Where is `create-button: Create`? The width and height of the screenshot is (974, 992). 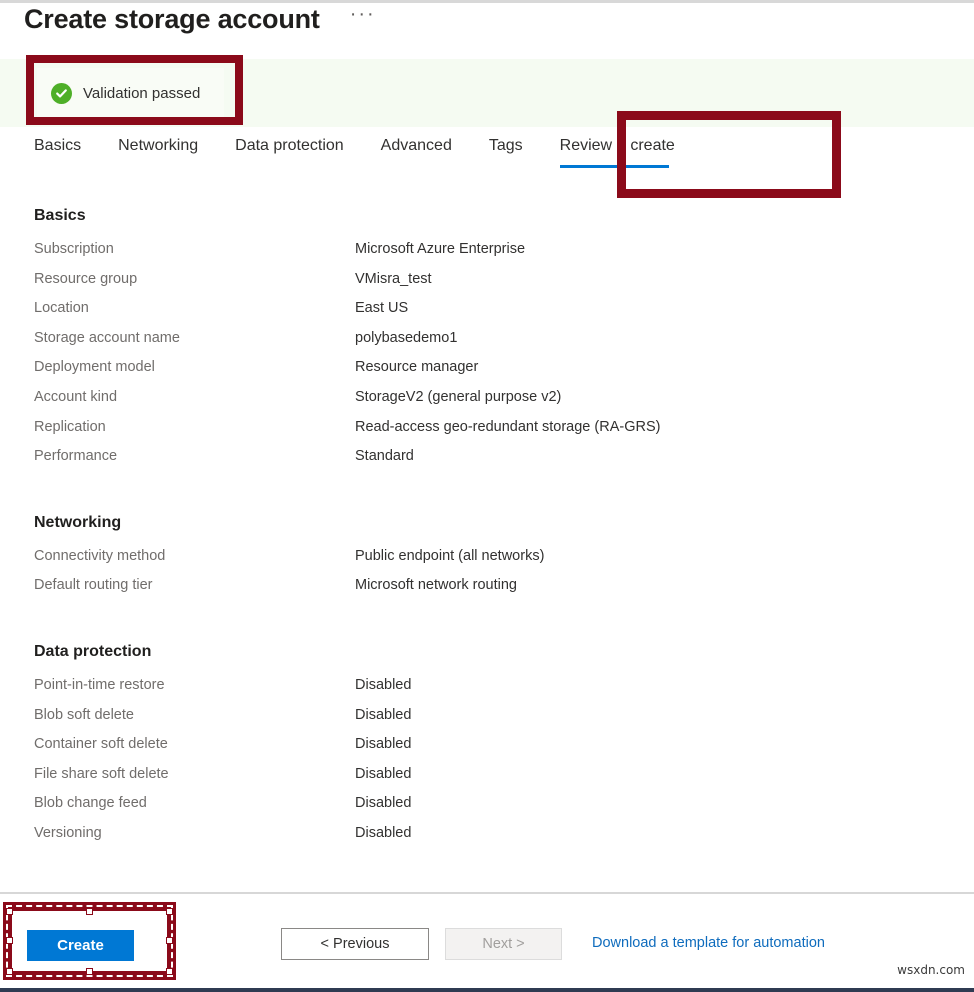
create-button: Create is located at coordinates (80, 945).